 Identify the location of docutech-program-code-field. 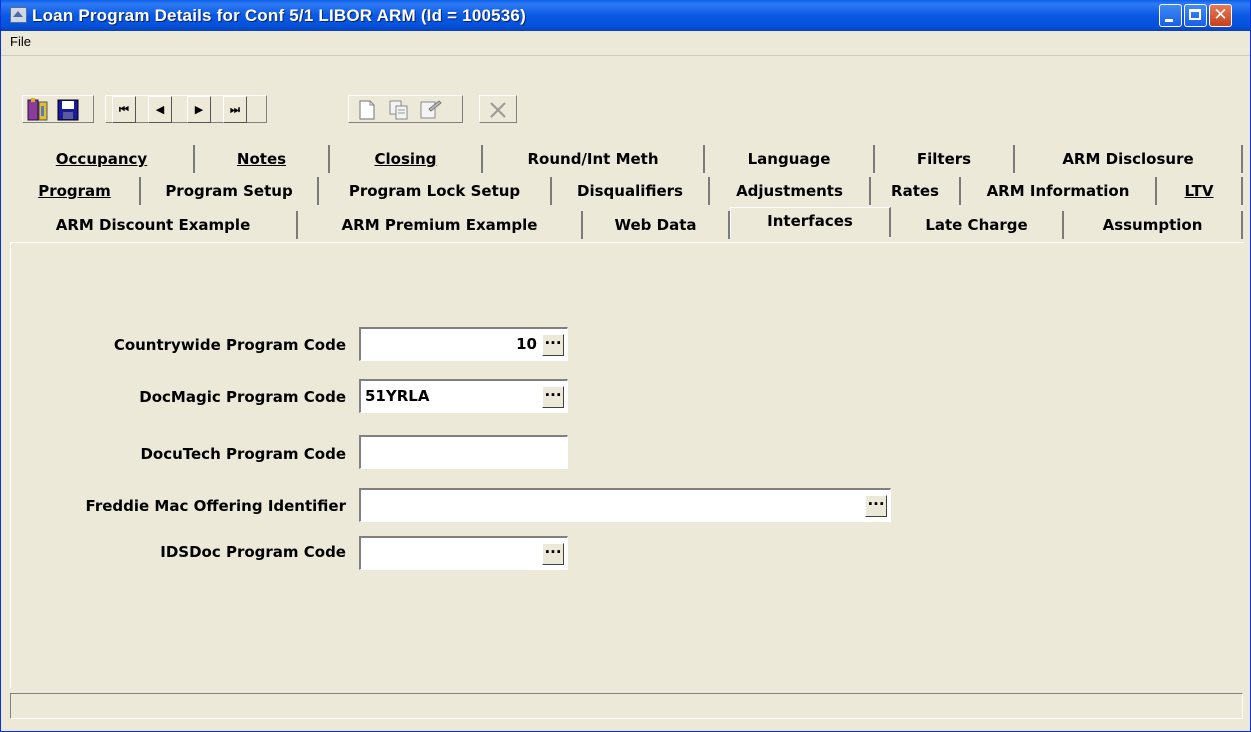
(463, 452).